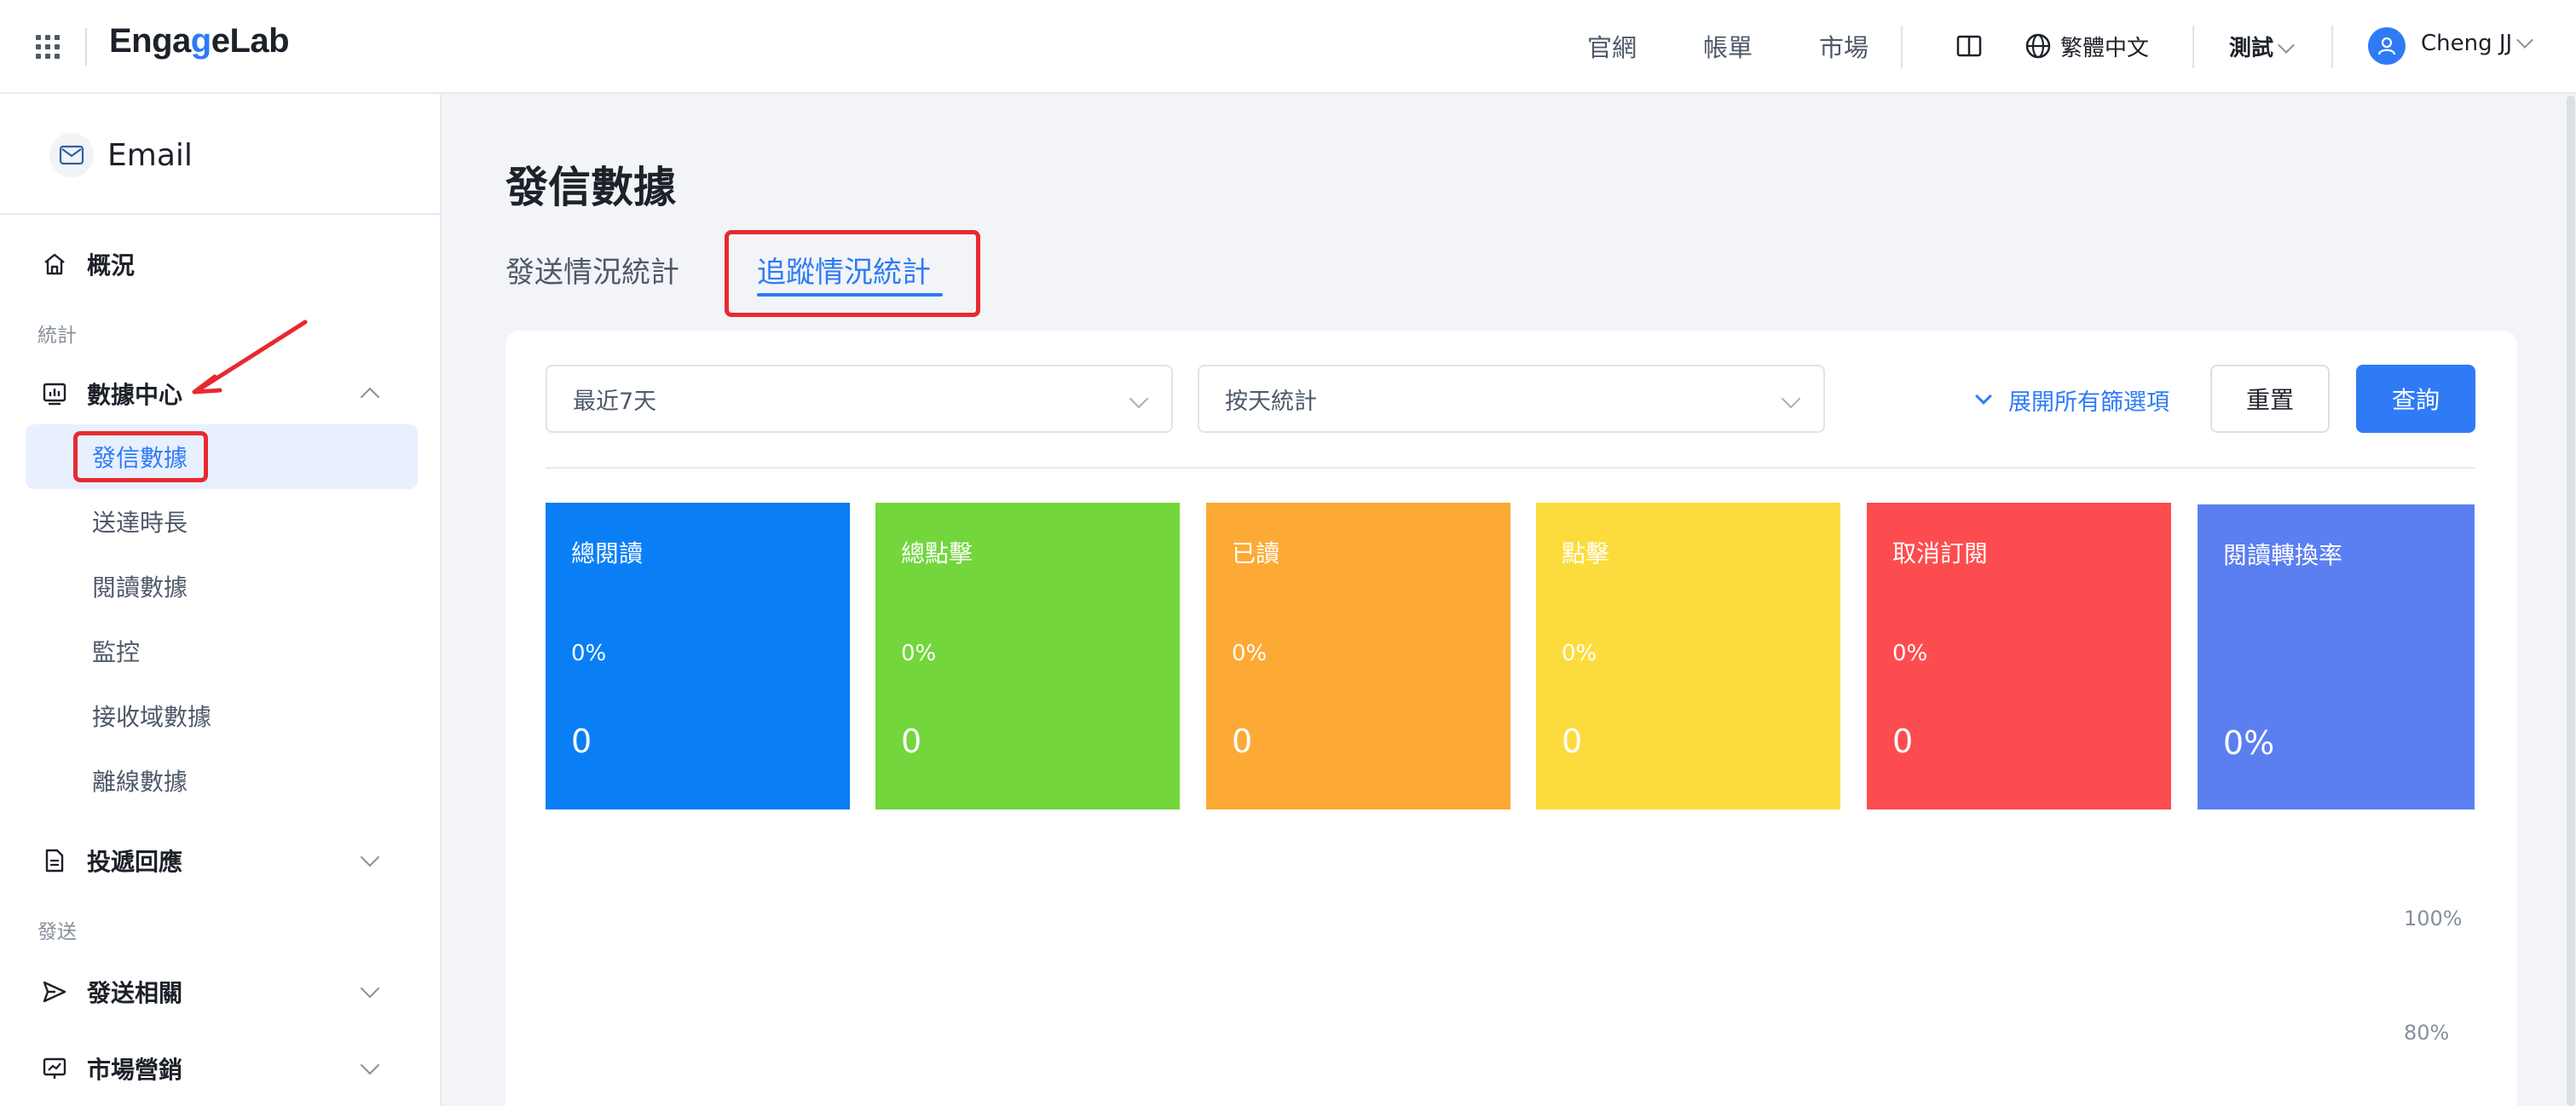 This screenshot has width=2576, height=1106. Describe the element at coordinates (54, 861) in the screenshot. I see `document-icon` at that location.